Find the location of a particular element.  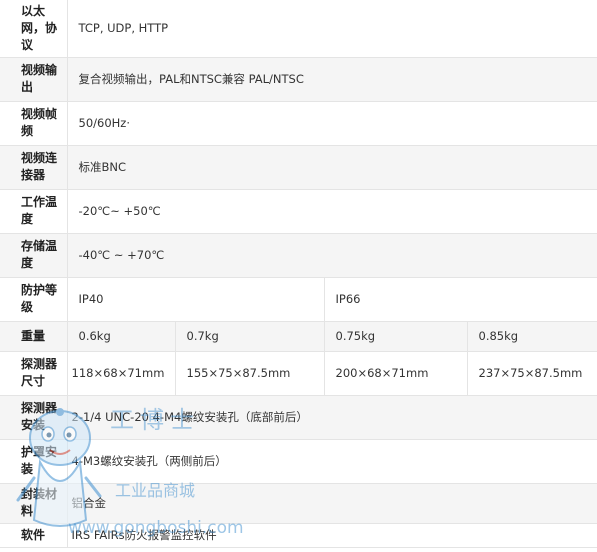

spec-row-storage-temp: 存储温度 -40℃ ~ +70℃ is located at coordinates (298, 255).